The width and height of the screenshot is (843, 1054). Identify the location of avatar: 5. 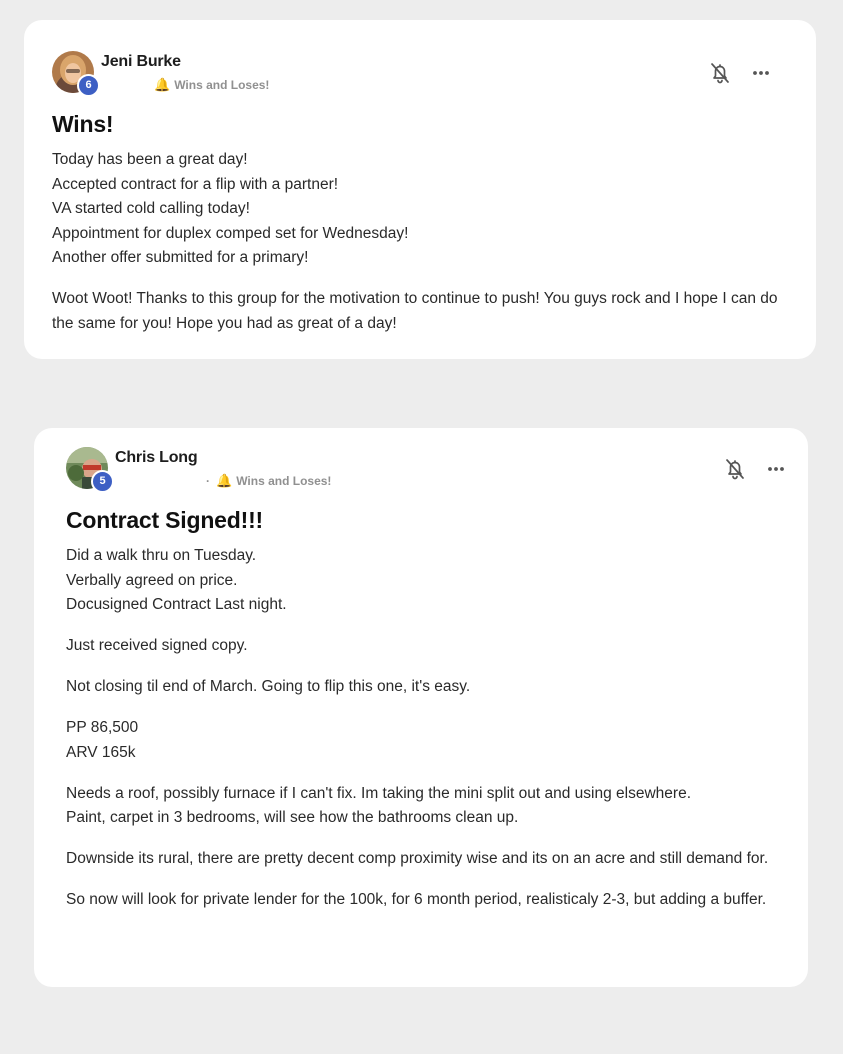
(90, 470).